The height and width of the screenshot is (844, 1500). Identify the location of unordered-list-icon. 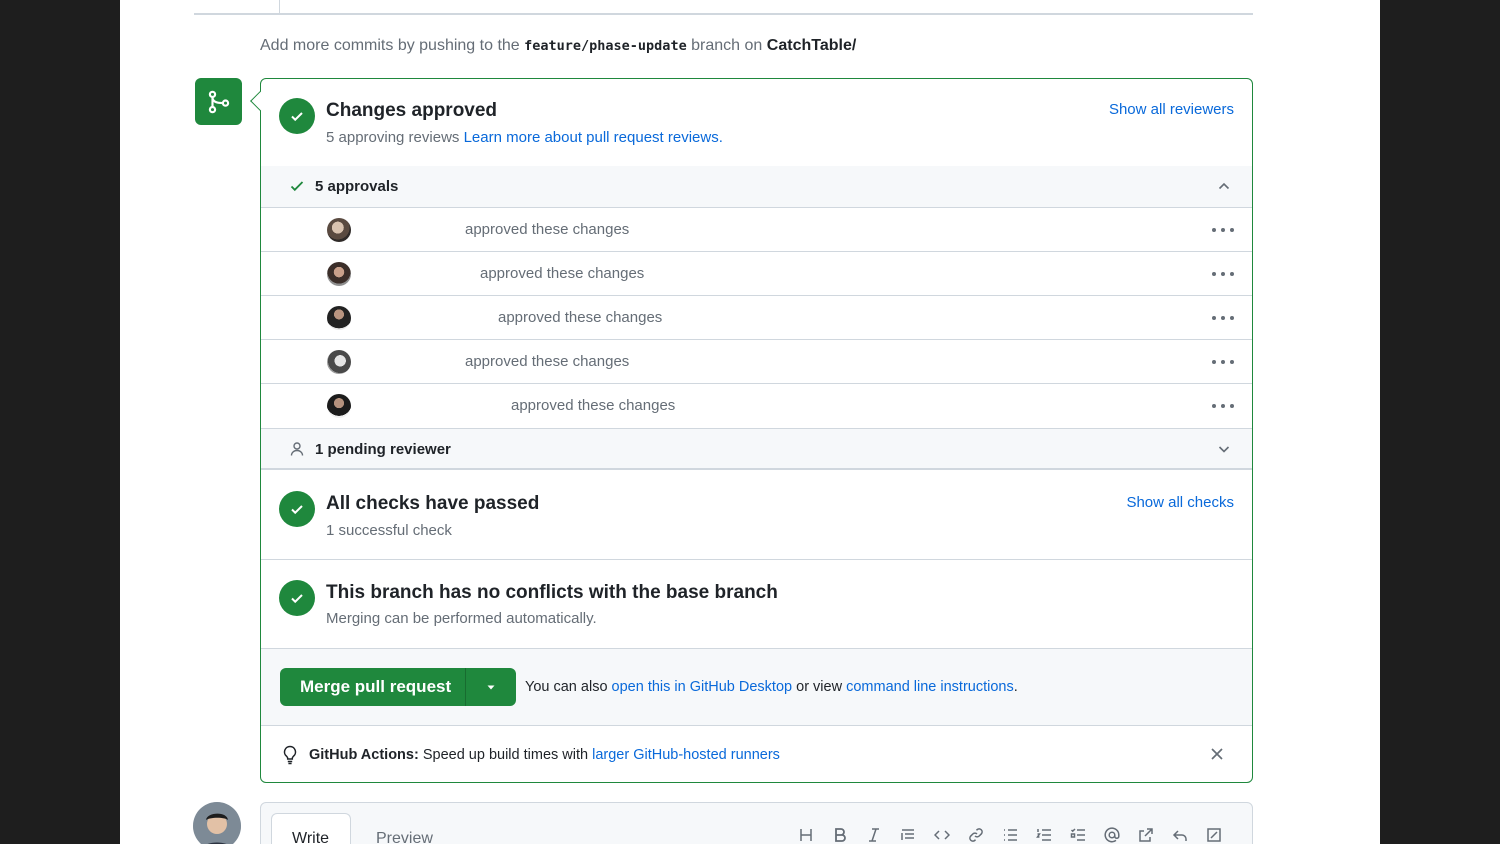
(1010, 834).